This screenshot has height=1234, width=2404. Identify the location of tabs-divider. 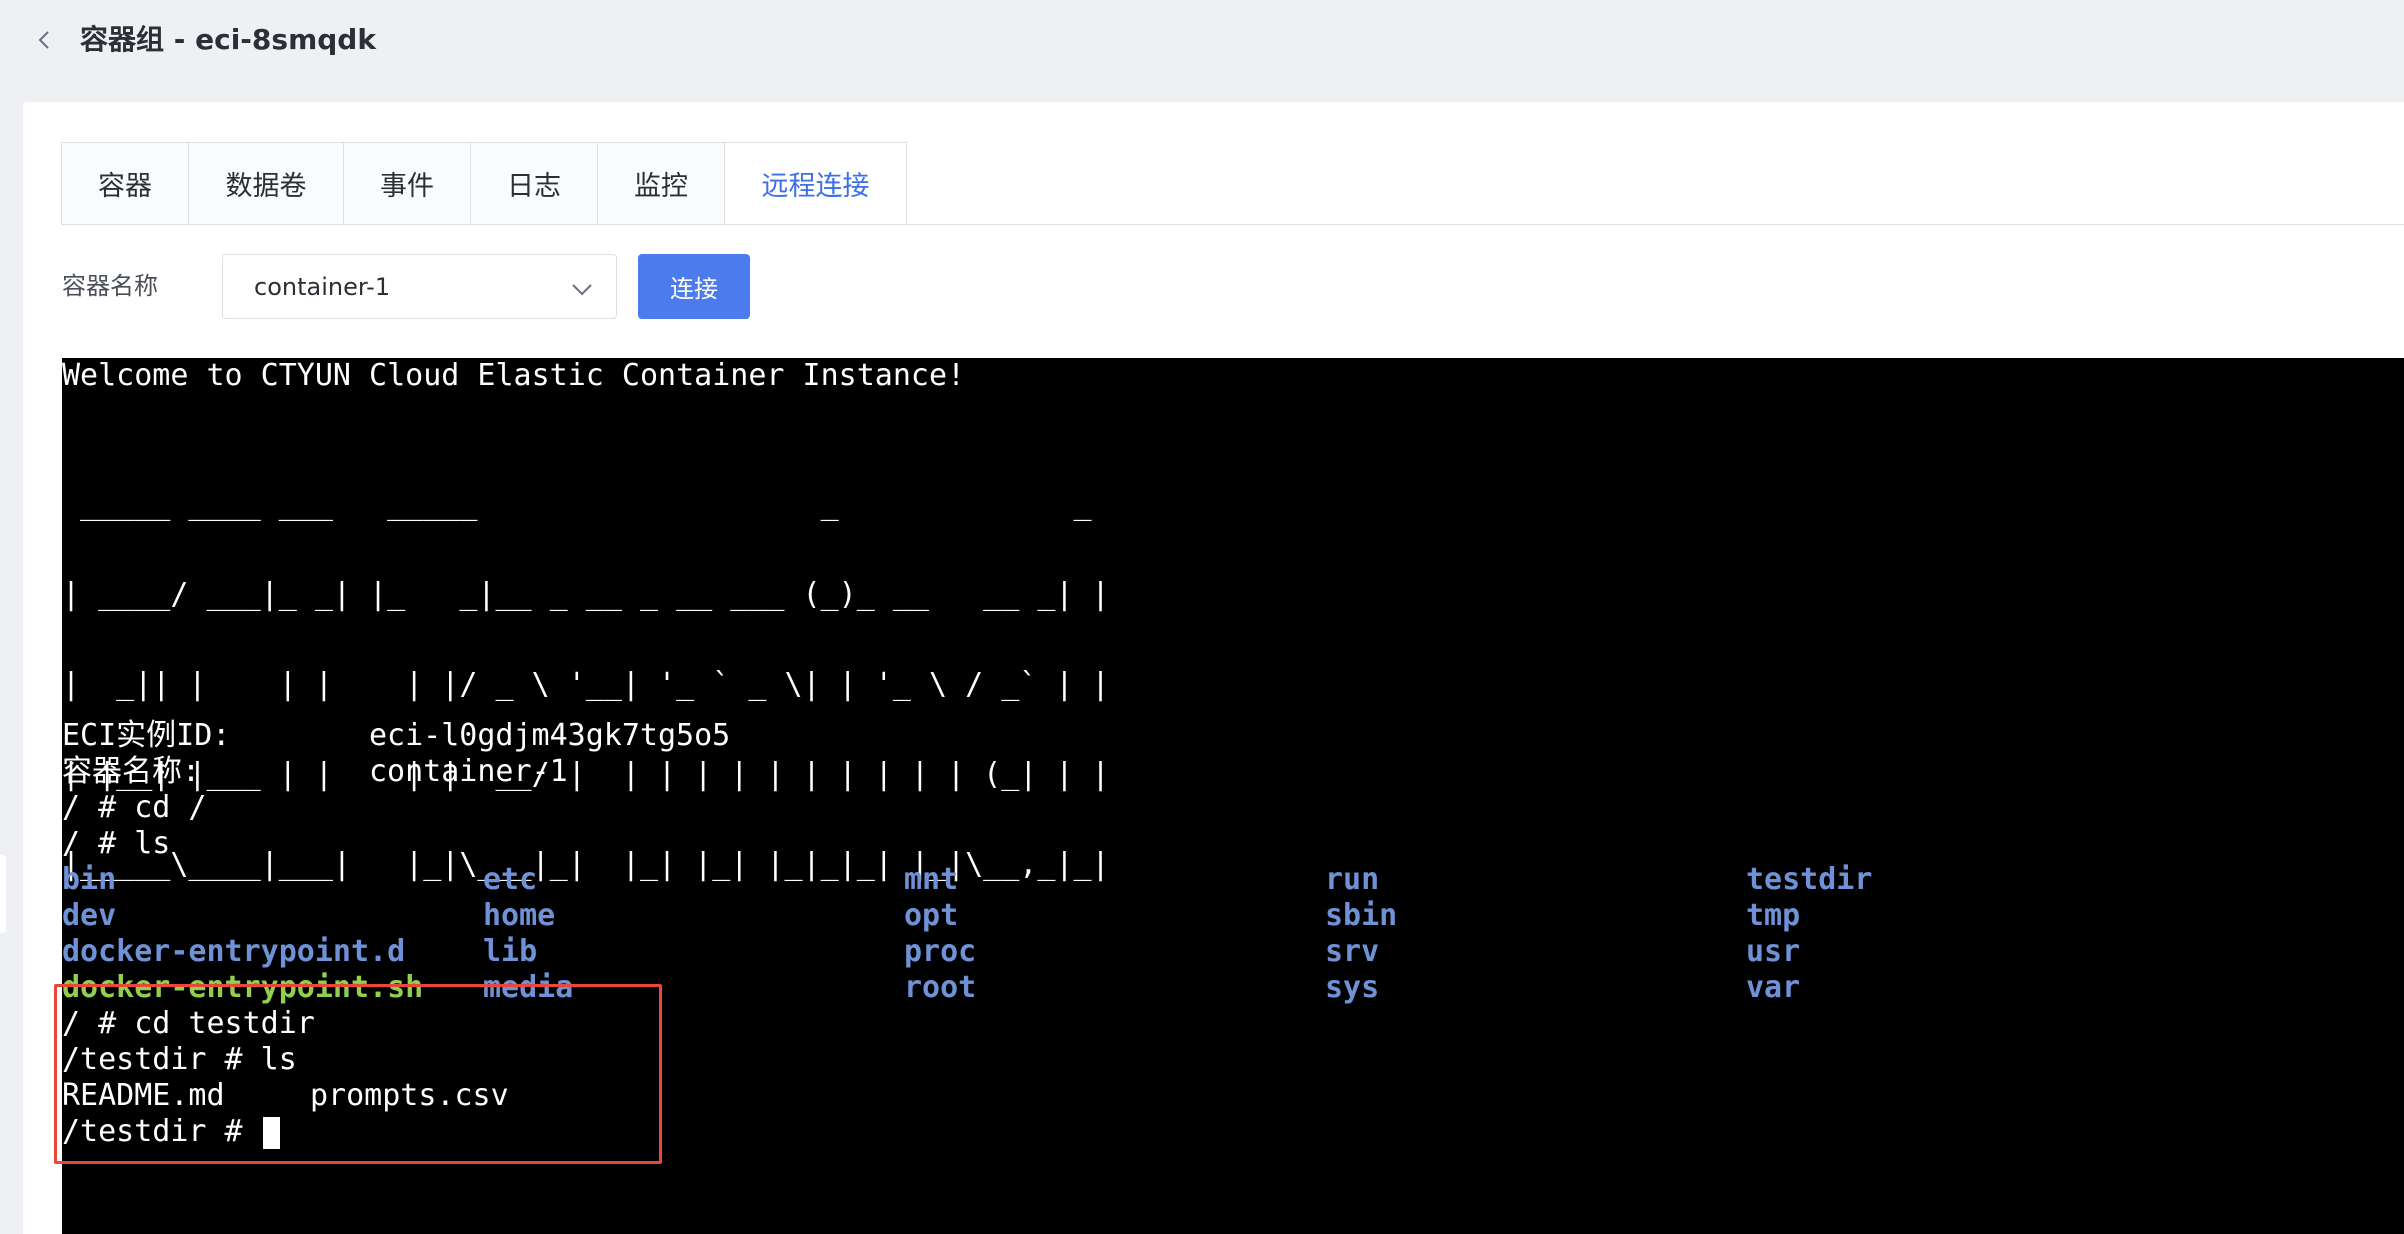
(1232, 224).